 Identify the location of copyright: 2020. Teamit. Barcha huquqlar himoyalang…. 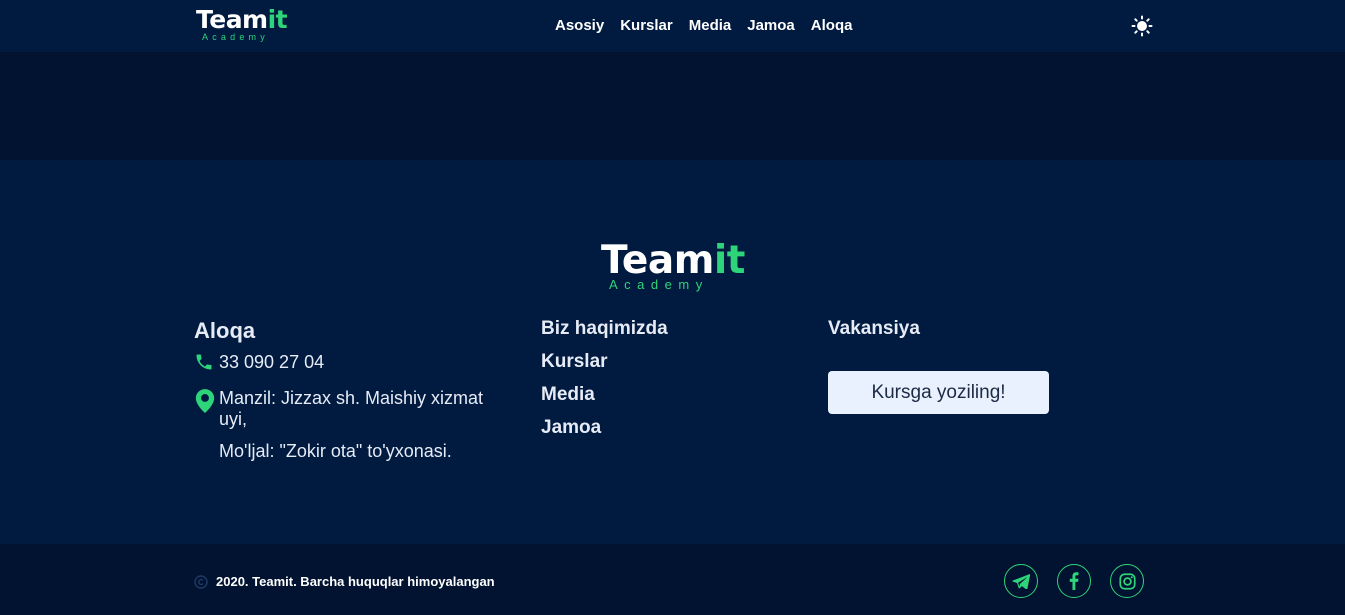
(344, 581).